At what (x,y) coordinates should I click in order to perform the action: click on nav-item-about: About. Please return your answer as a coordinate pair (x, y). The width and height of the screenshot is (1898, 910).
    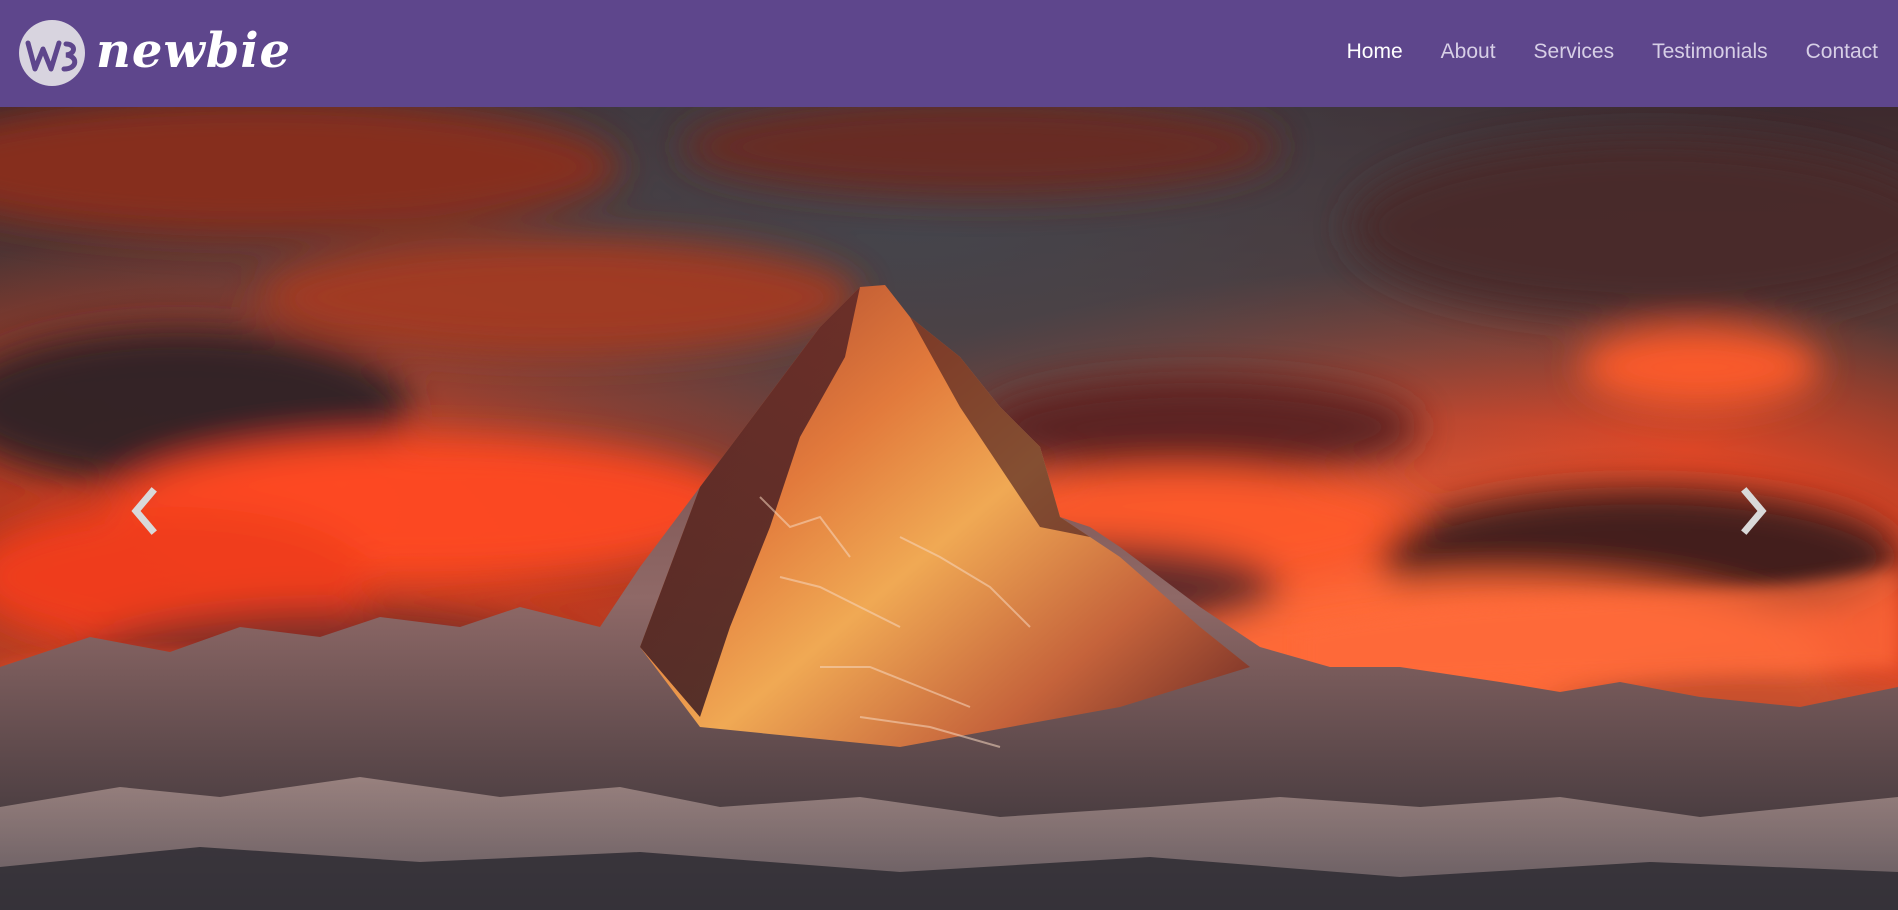
    Looking at the image, I should click on (1468, 52).